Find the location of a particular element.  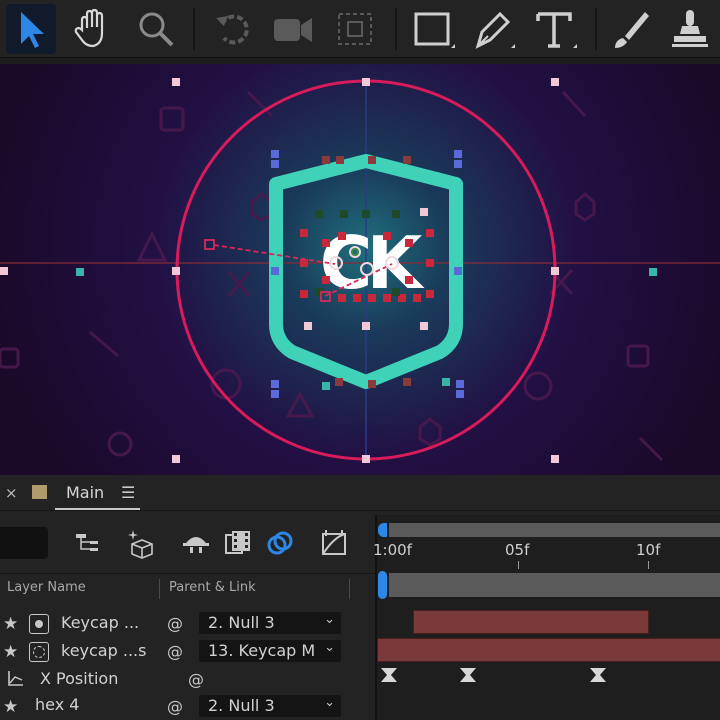

layer-column-header: Layer Name Parent & Link is located at coordinates (187, 588).